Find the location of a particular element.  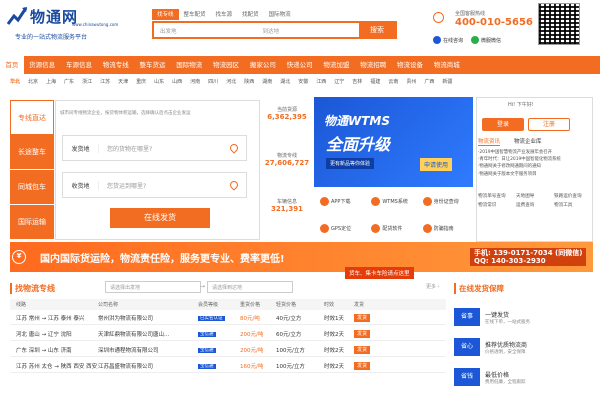

search-button: 搜索 is located at coordinates (377, 30).